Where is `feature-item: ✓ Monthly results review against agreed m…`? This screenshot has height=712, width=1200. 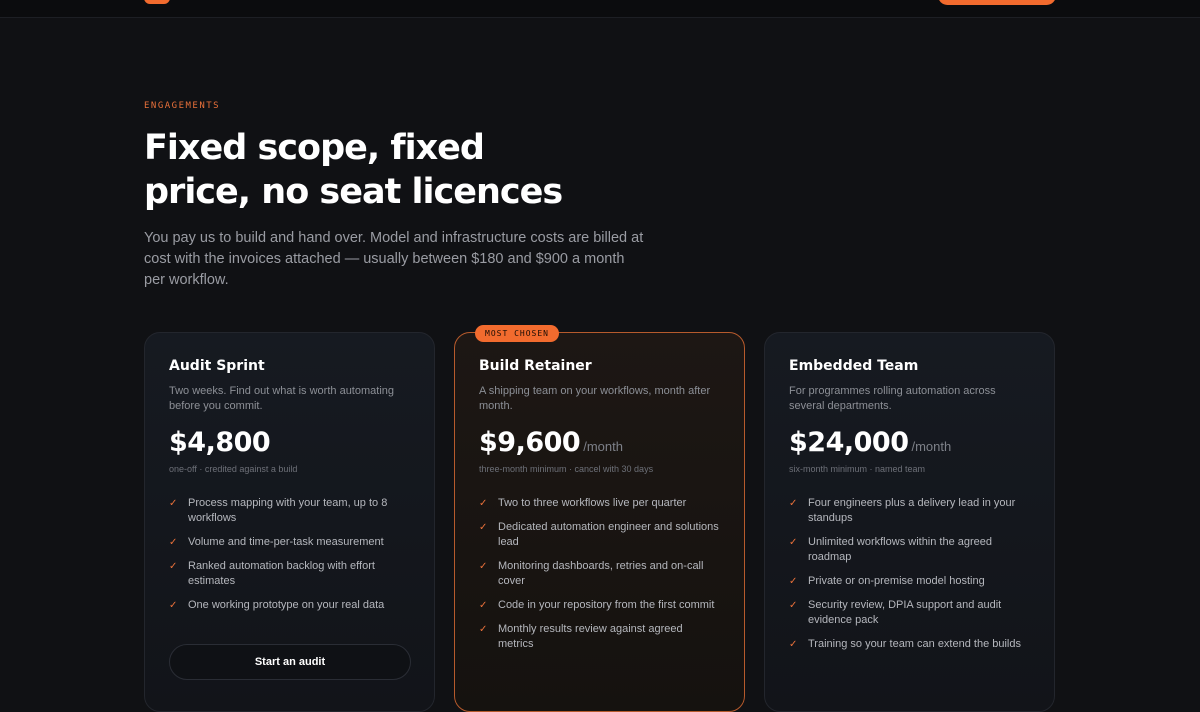
feature-item: ✓ Monthly results review against agreed m… is located at coordinates (599, 637).